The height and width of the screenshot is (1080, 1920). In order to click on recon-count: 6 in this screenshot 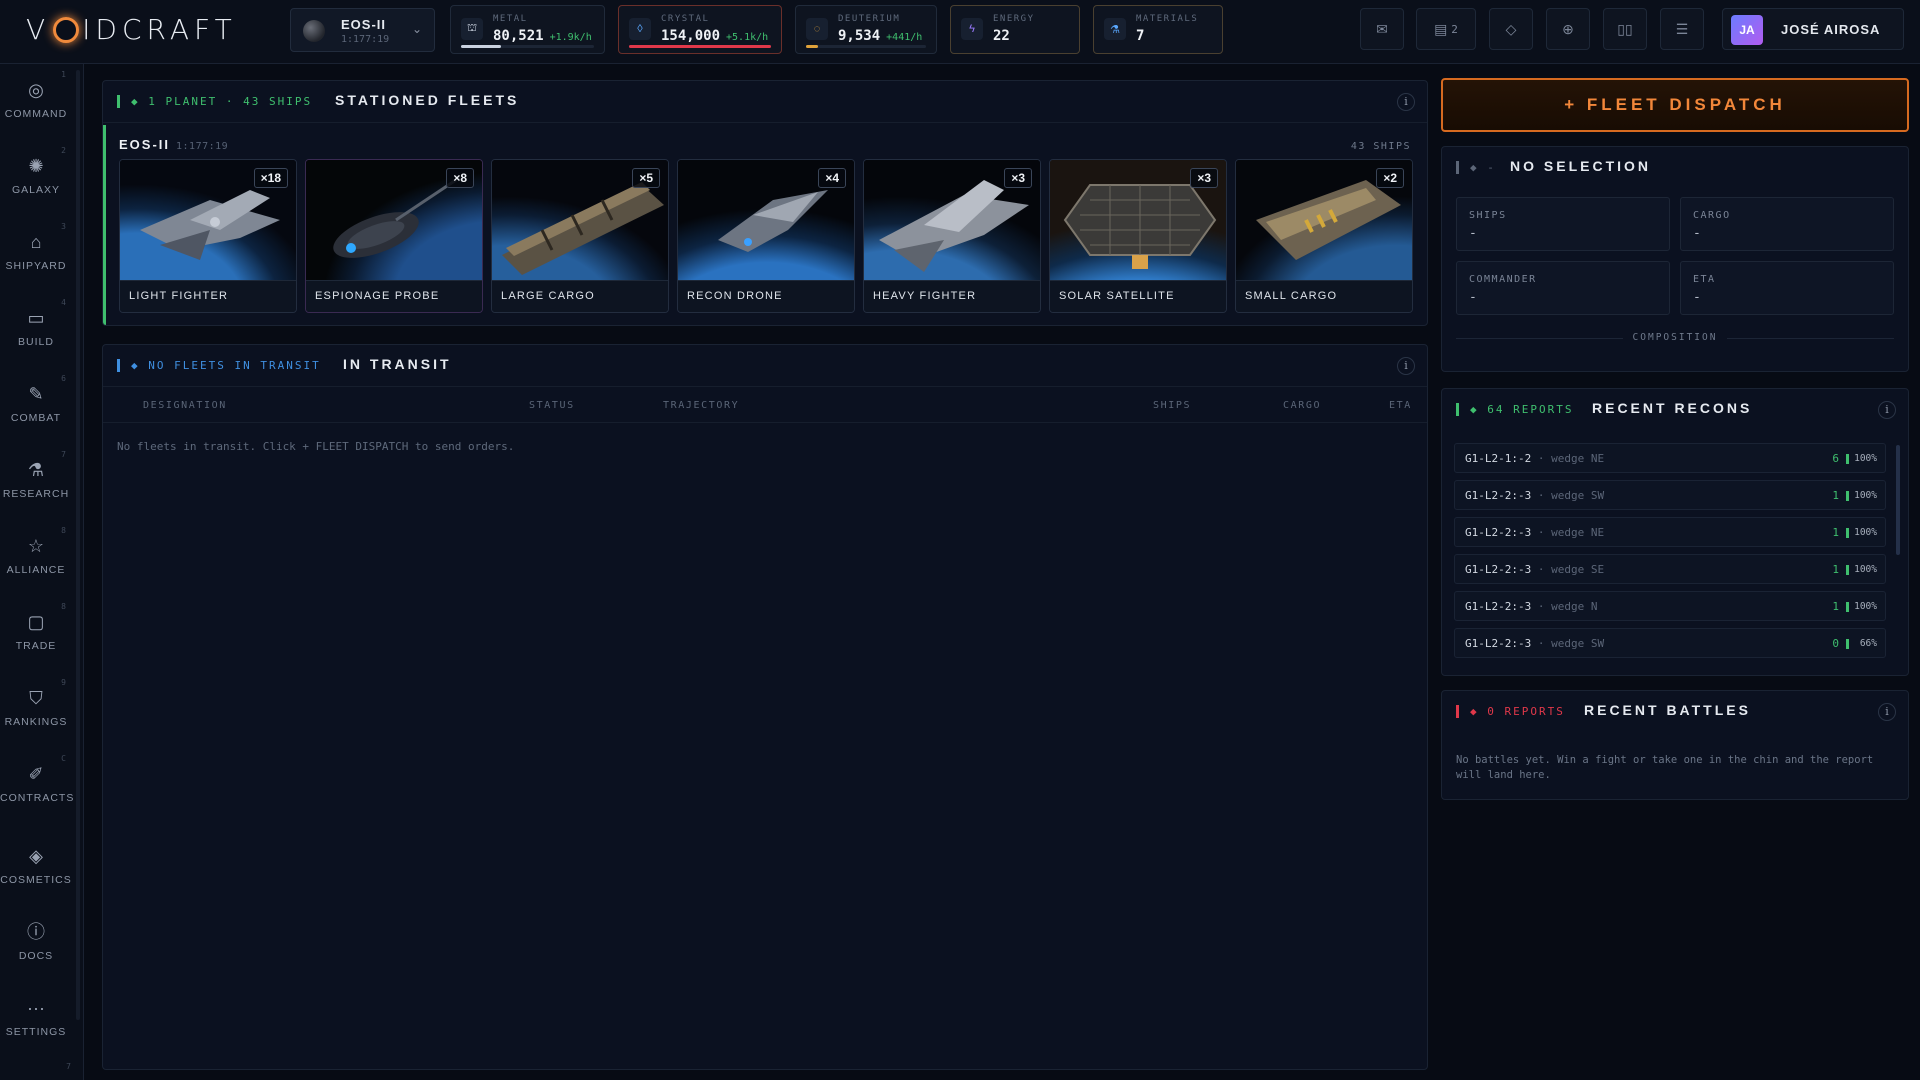, I will do `click(1835, 458)`.